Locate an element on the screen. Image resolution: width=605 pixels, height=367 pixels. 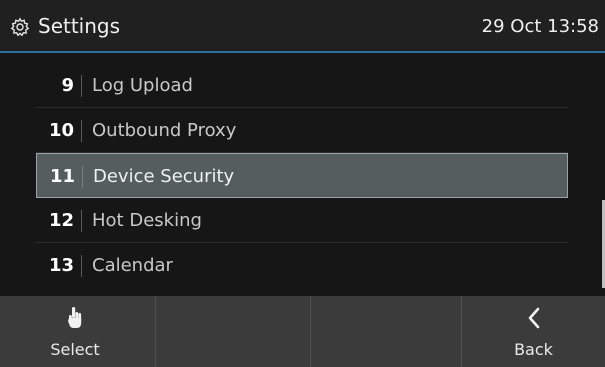
menu-item-number: 9 is located at coordinates (67, 85).